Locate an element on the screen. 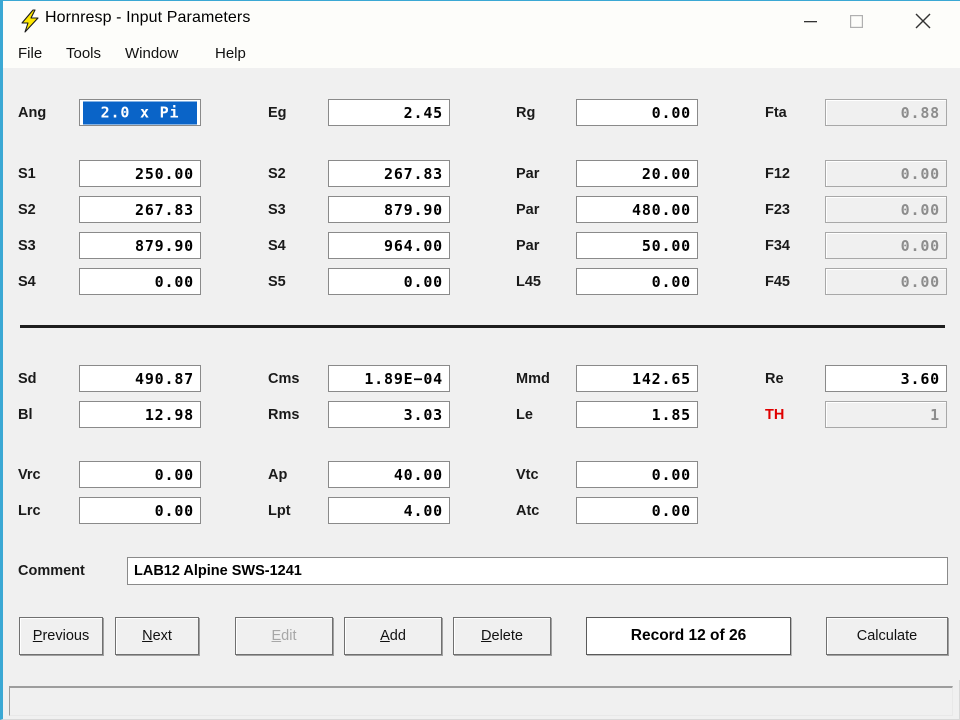 The image size is (960, 720). button-label: Next is located at coordinates (157, 636).